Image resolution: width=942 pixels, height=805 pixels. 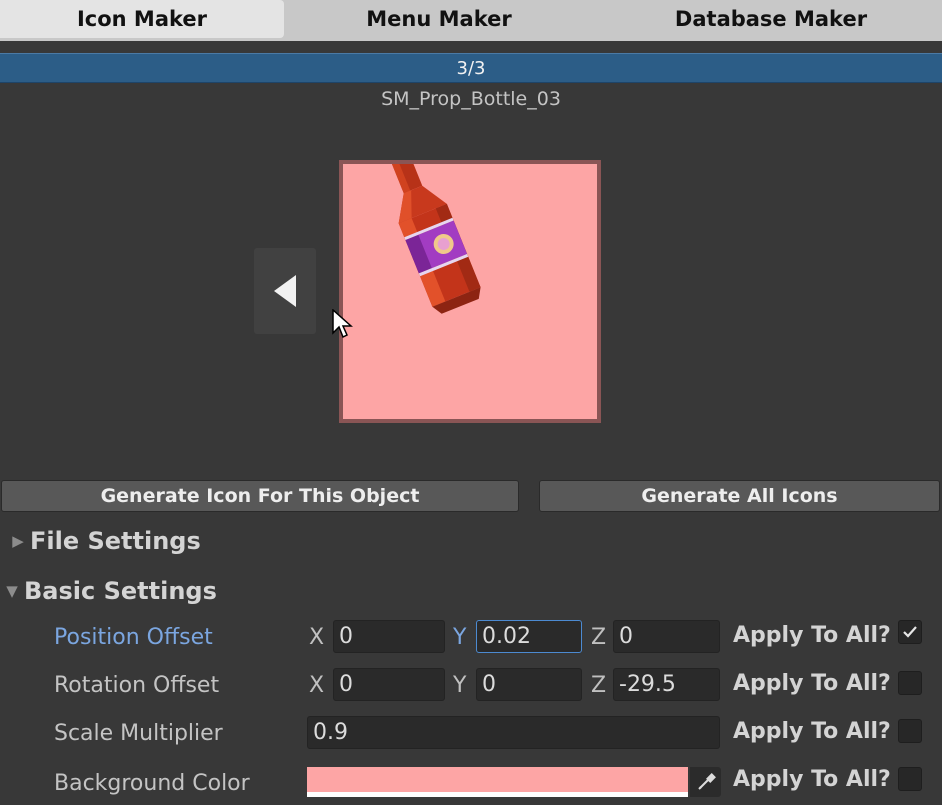 What do you see at coordinates (910, 683) in the screenshot?
I see `rotation-apply-checkbox` at bounding box center [910, 683].